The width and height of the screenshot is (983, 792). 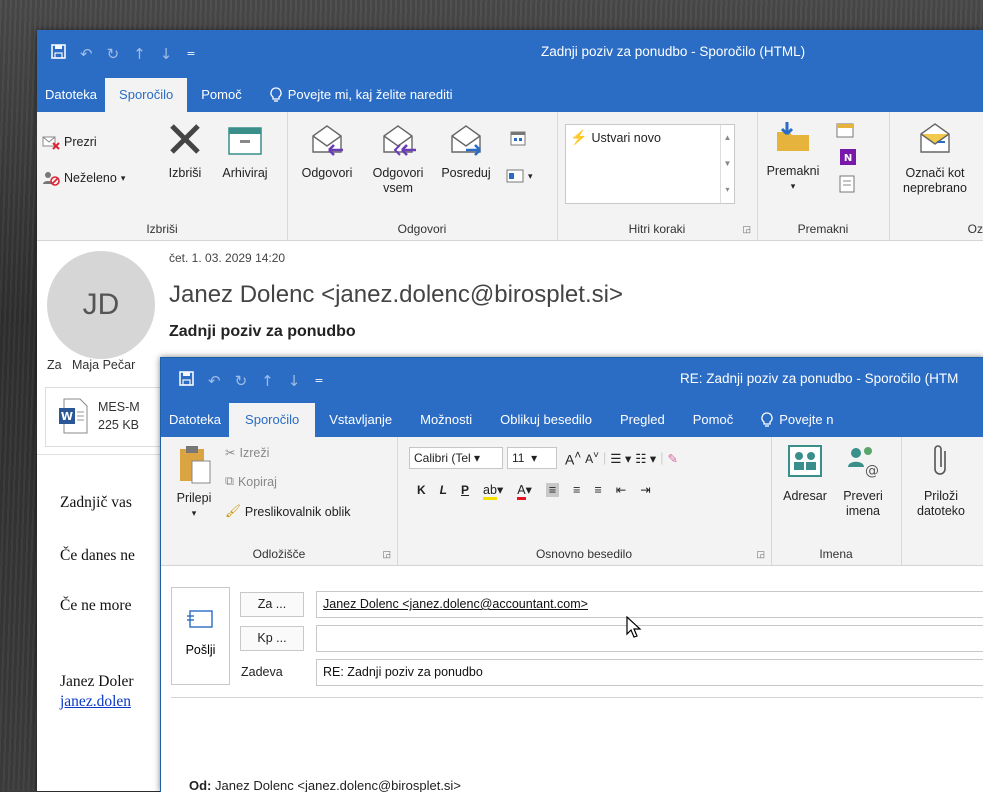 I want to click on tab-review: Pregled, so click(x=642, y=420).